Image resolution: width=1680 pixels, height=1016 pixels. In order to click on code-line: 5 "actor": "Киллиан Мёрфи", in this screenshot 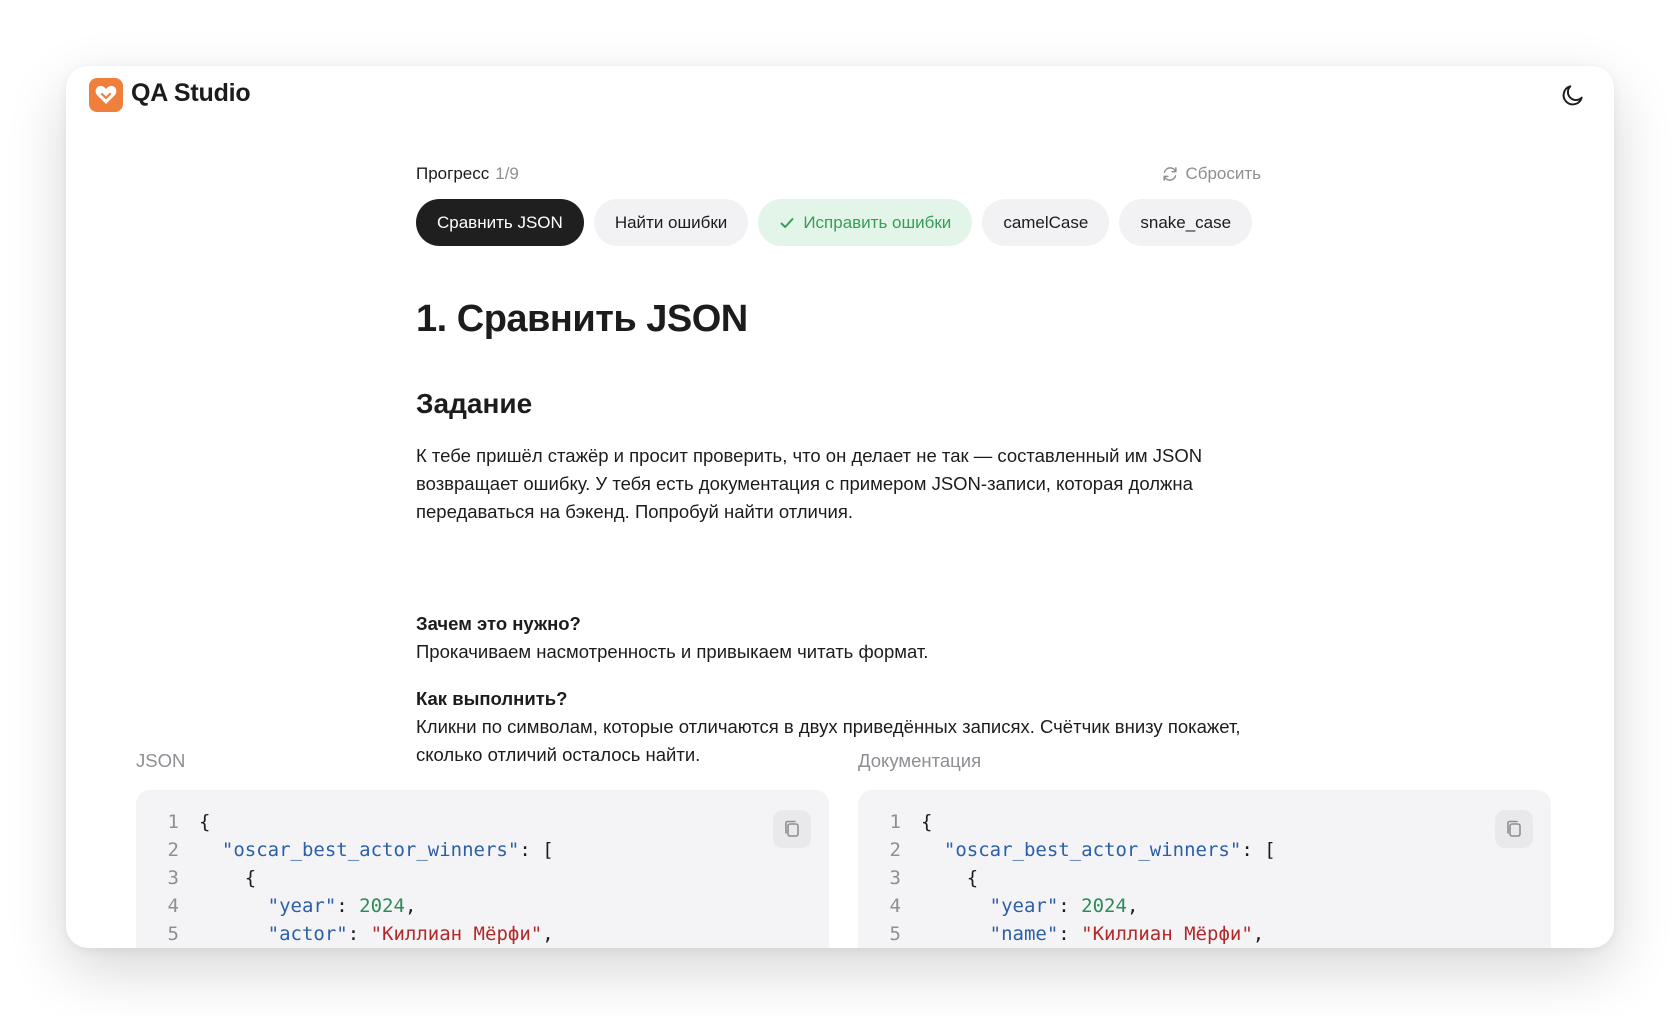, I will do `click(482, 934)`.